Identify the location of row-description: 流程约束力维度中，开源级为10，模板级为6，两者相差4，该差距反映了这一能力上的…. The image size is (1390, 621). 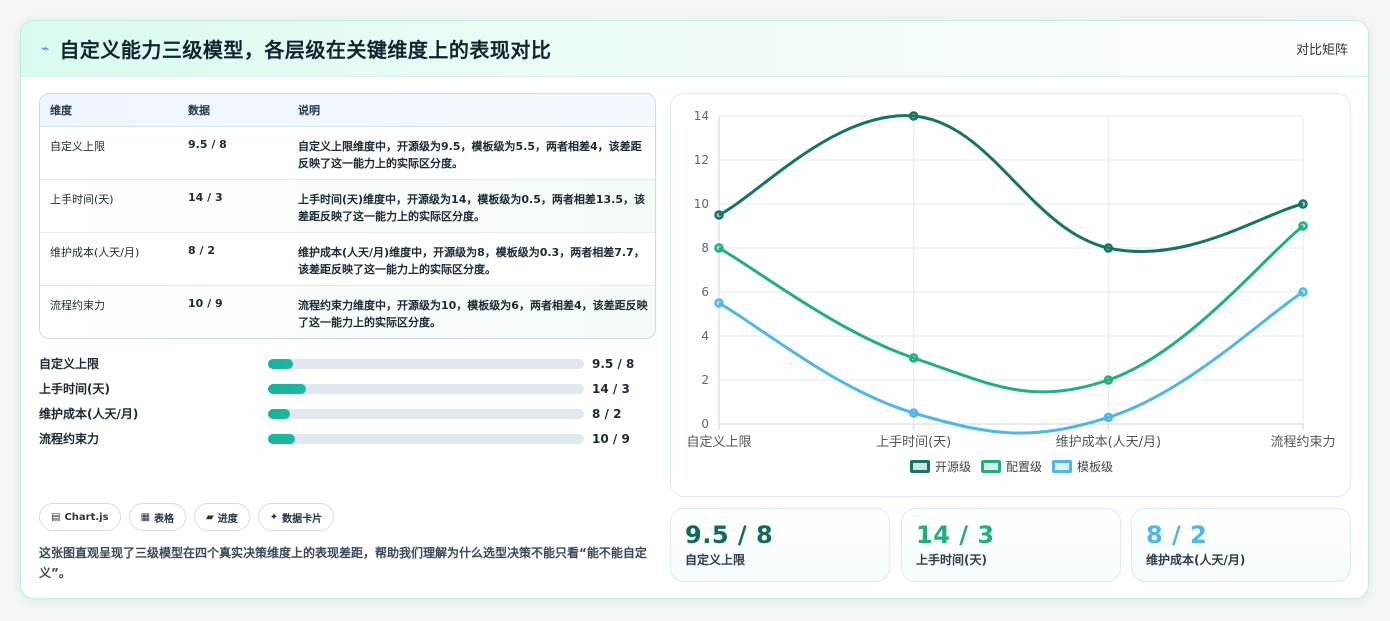
(473, 314).